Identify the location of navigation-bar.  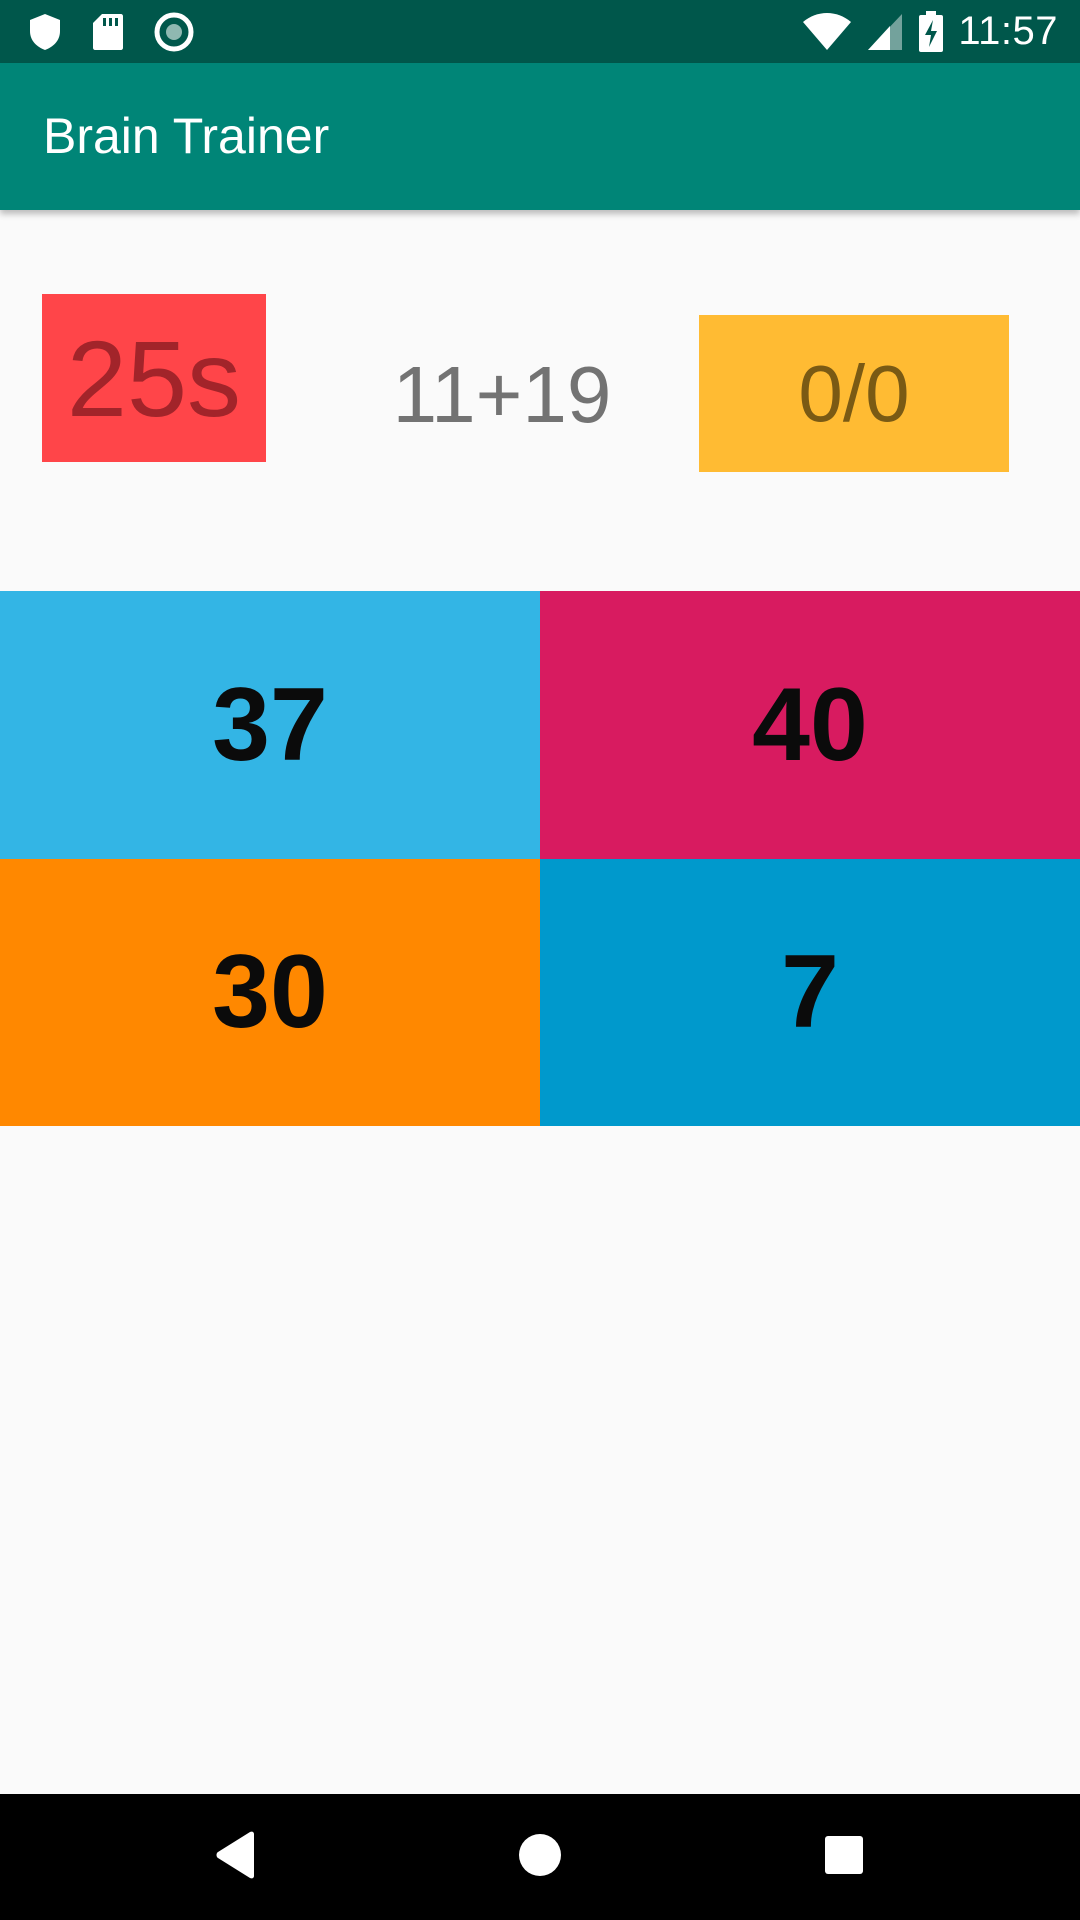
(540, 1857).